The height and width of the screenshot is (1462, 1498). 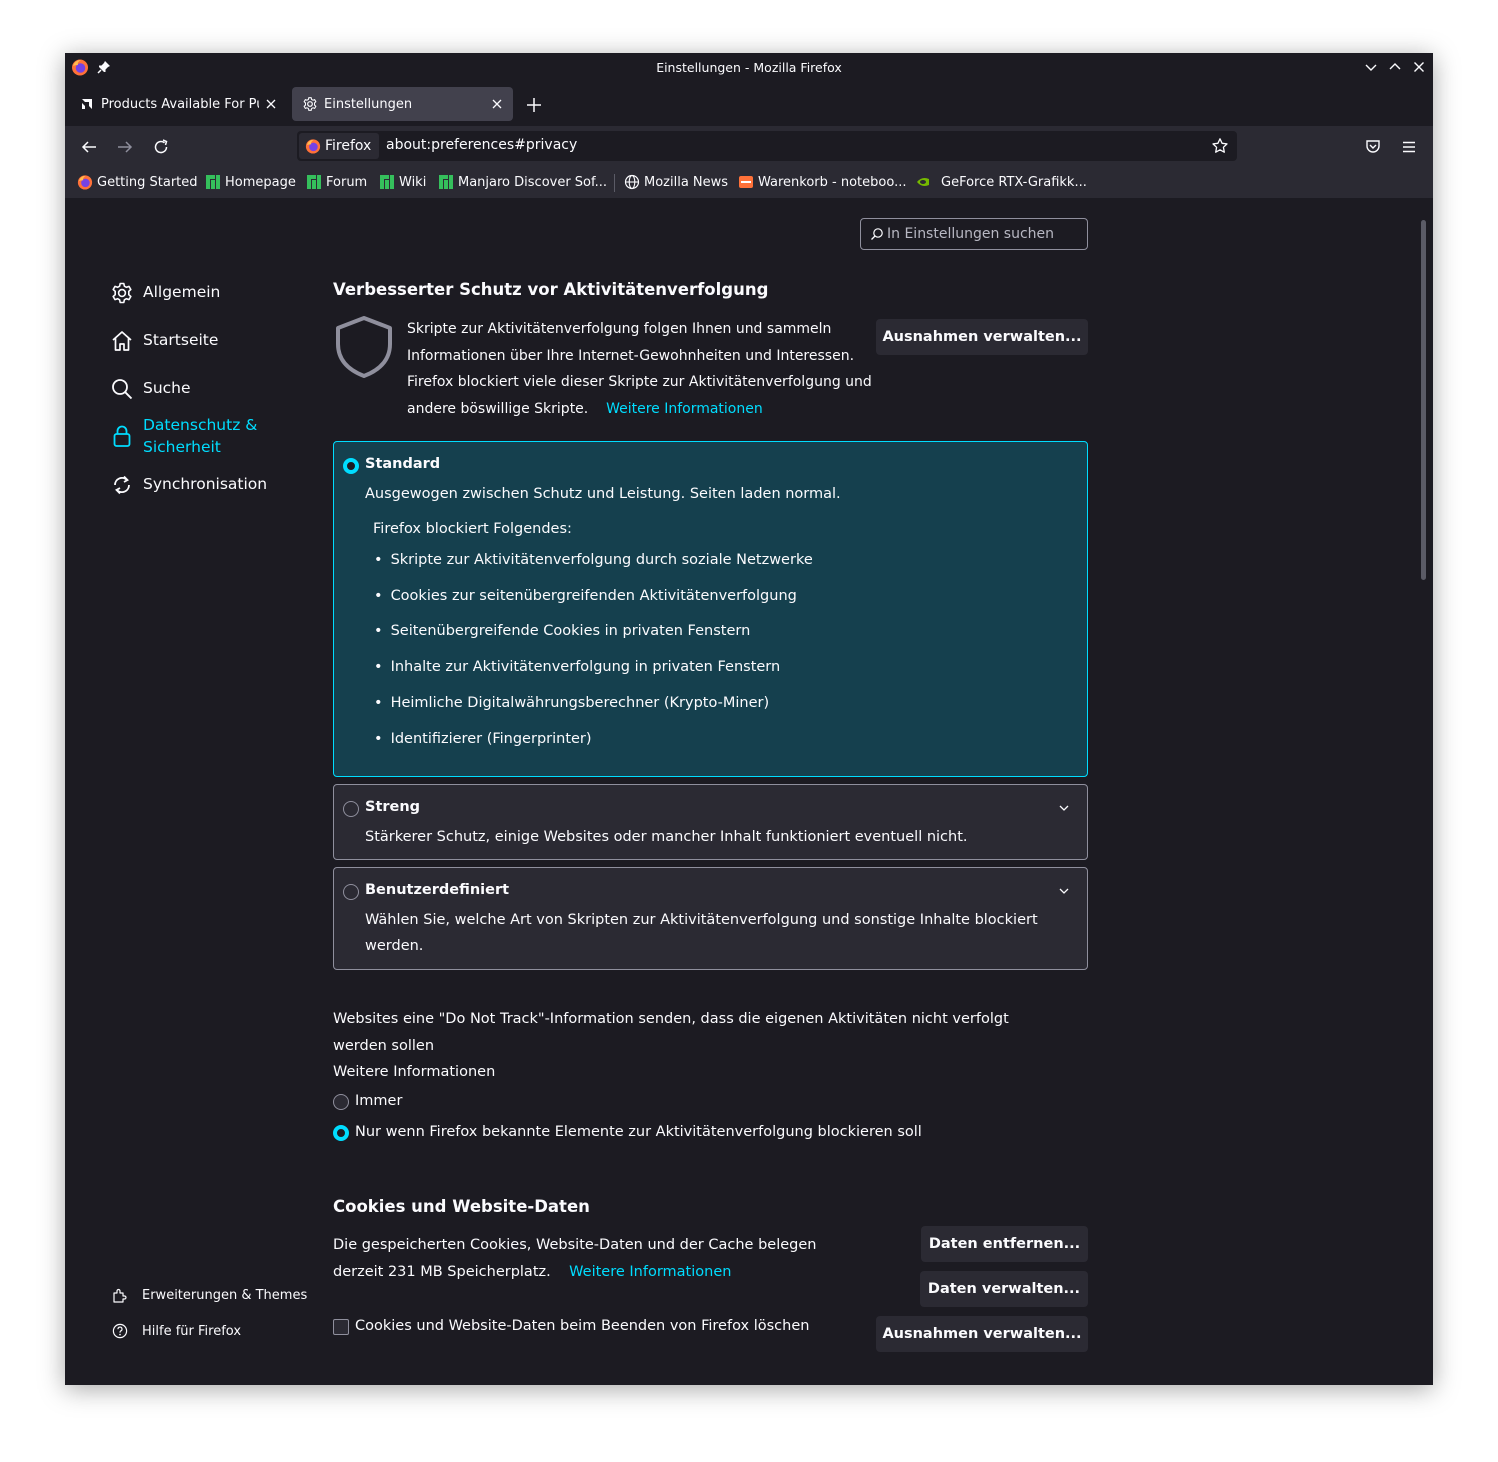 I want to click on url-bar: Firefox about:preferences#privacy, so click(x=767, y=146).